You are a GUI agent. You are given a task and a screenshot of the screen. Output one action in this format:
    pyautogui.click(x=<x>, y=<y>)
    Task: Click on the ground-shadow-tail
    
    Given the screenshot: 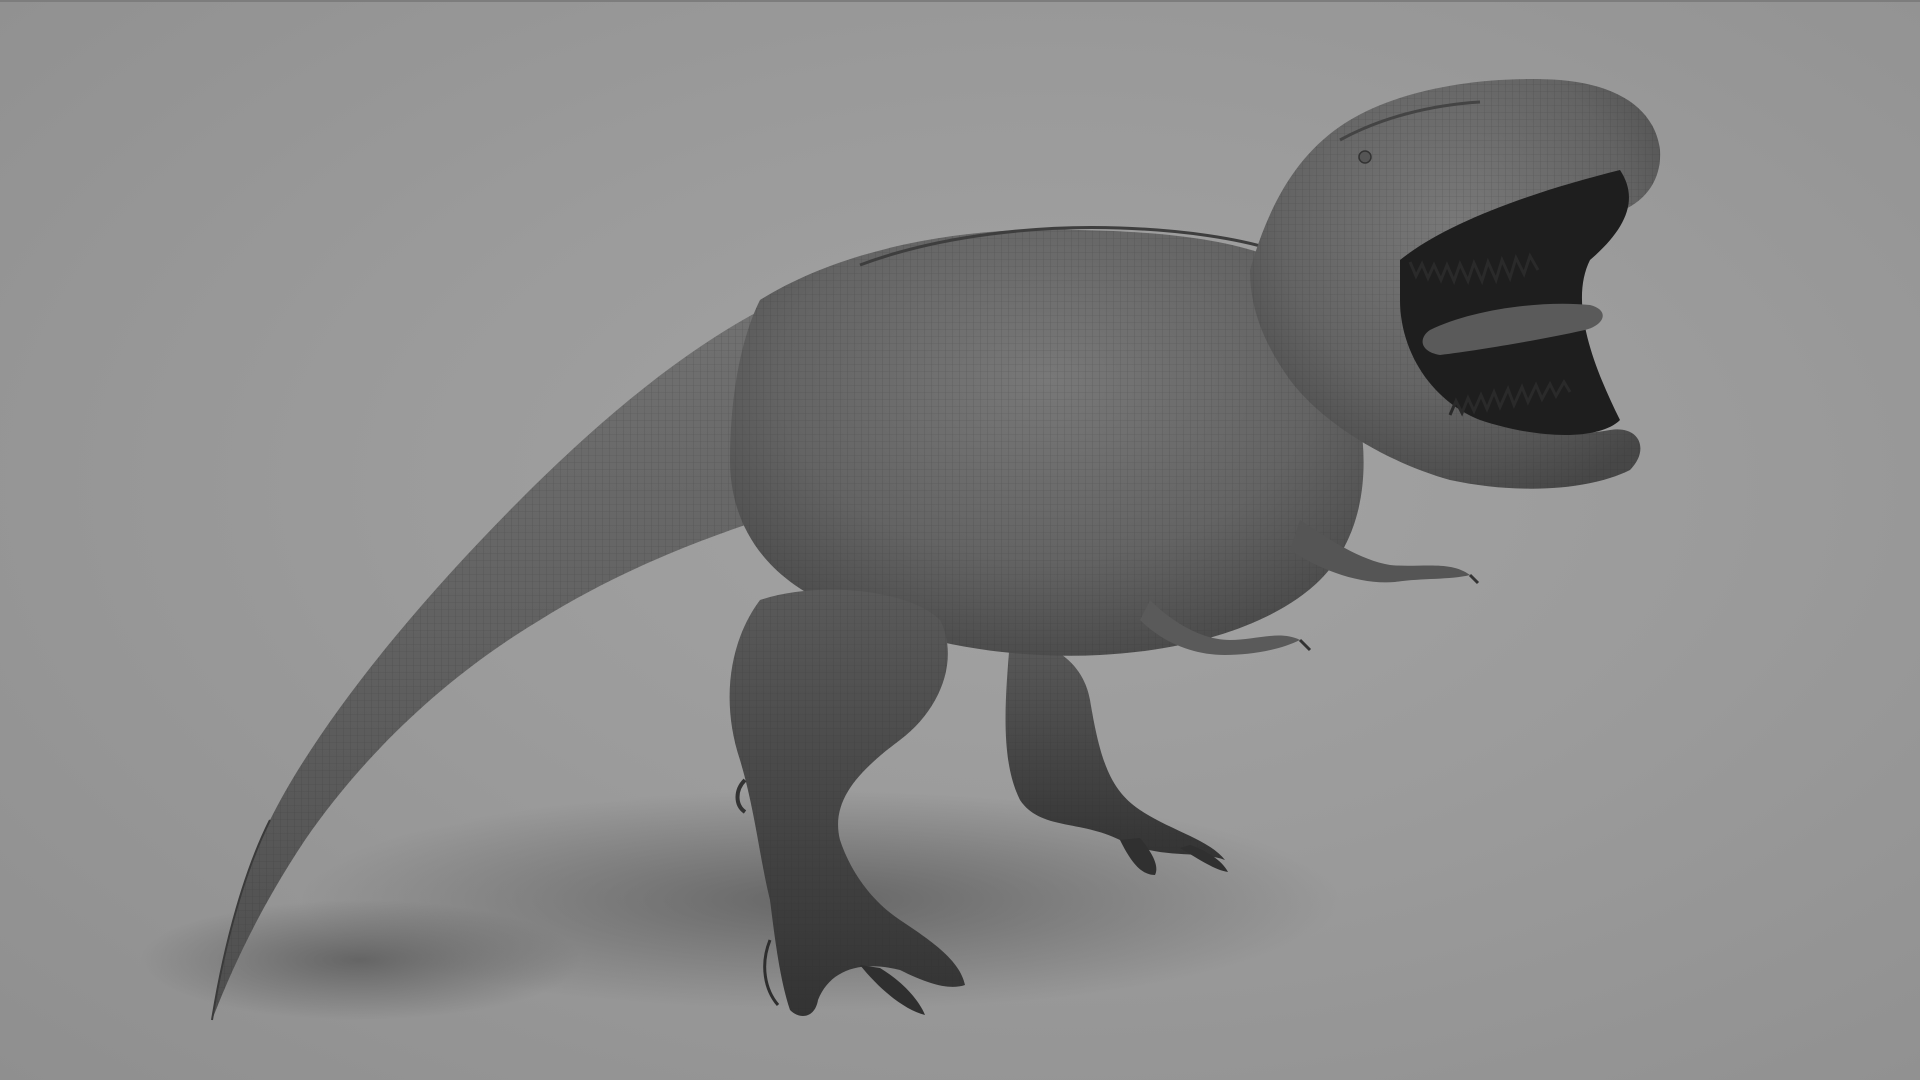 What is the action you would take?
    pyautogui.click(x=360, y=960)
    